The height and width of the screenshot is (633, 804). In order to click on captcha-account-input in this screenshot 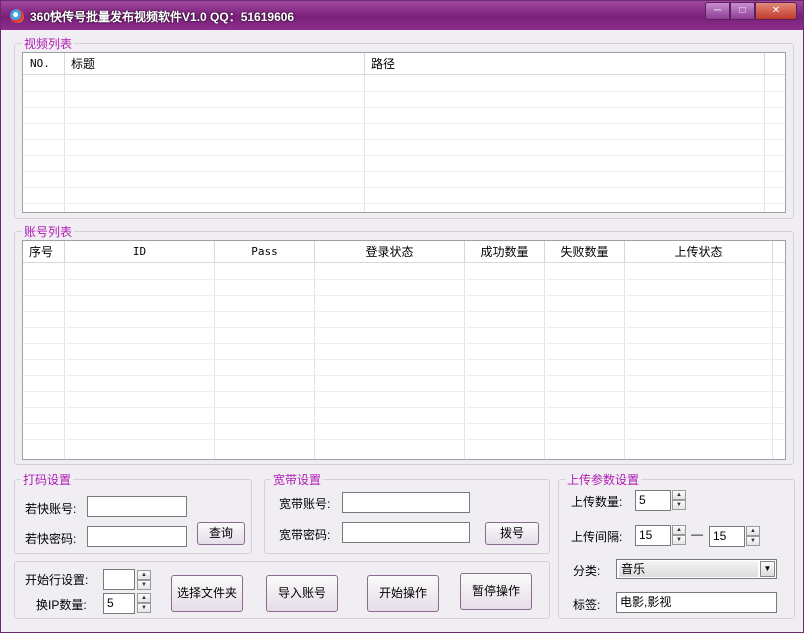, I will do `click(137, 506)`.